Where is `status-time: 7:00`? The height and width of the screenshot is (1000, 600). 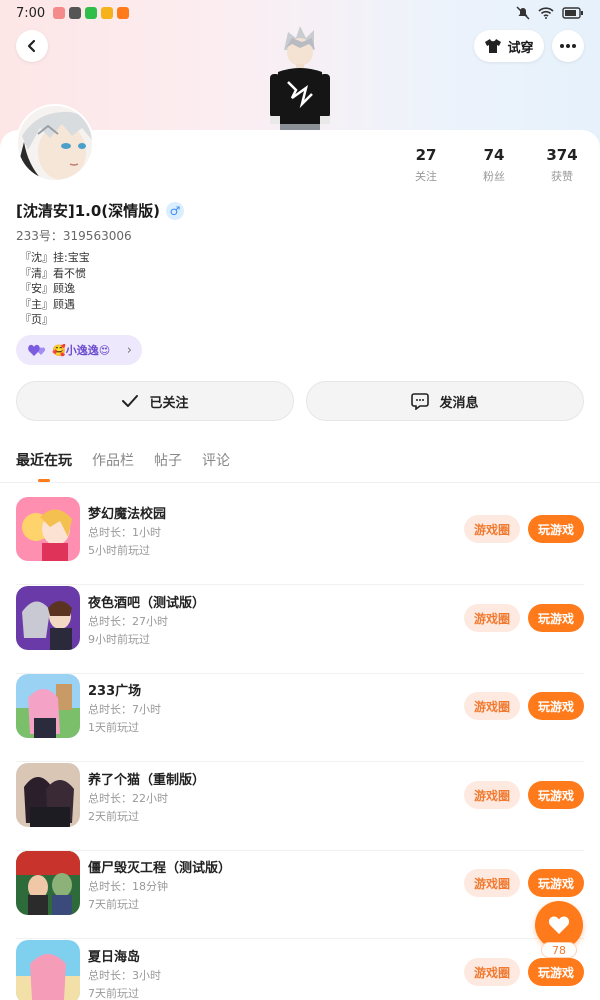 status-time: 7:00 is located at coordinates (31, 13).